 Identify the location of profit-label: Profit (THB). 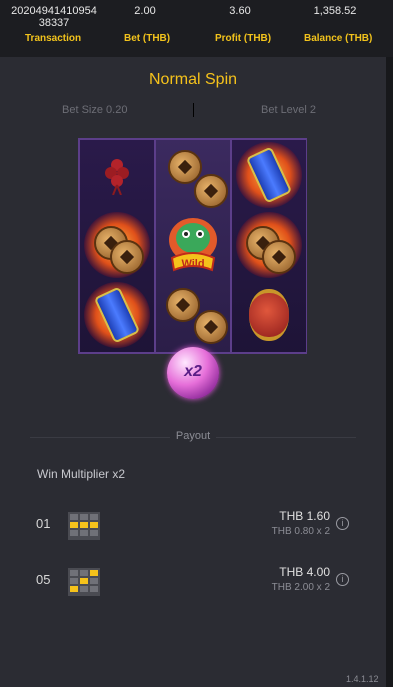
(243, 38).